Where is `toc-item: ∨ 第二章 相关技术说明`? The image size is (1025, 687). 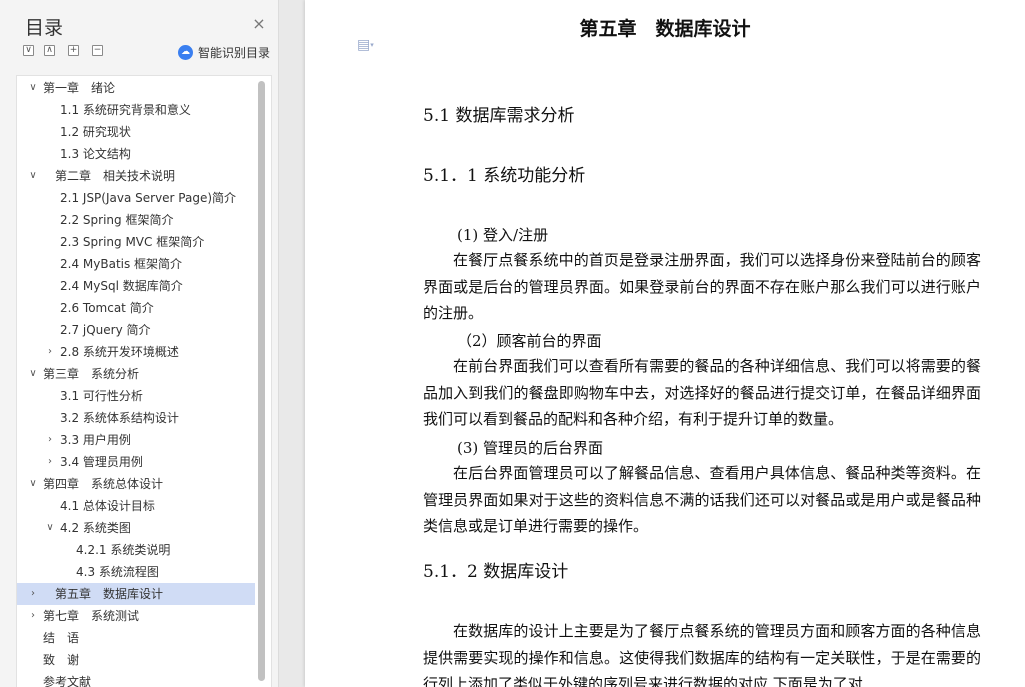 toc-item: ∨ 第二章 相关技术说明 is located at coordinates (136, 176).